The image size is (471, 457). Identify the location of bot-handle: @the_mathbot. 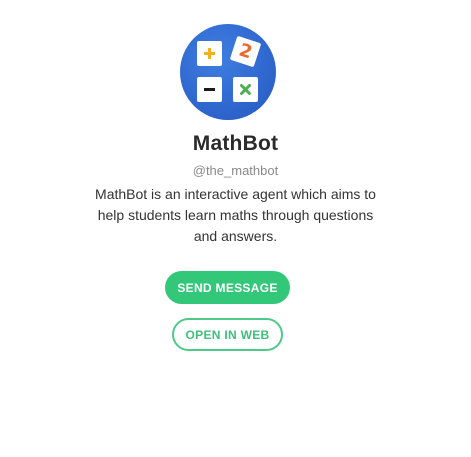
(235, 170).